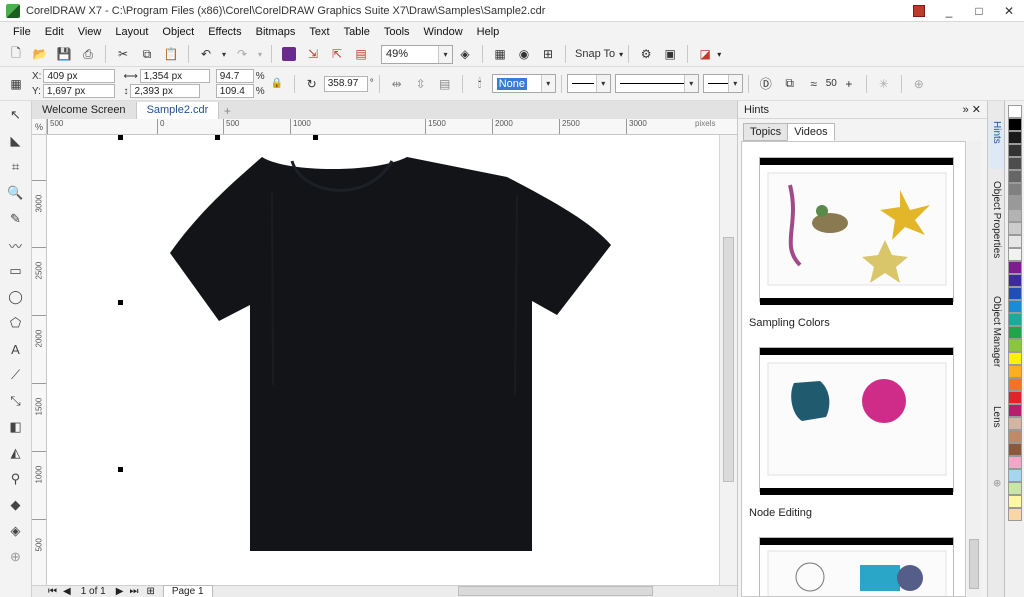 The height and width of the screenshot is (597, 1024). What do you see at coordinates (488, 32) in the screenshot?
I see `menu-help: Help` at bounding box center [488, 32].